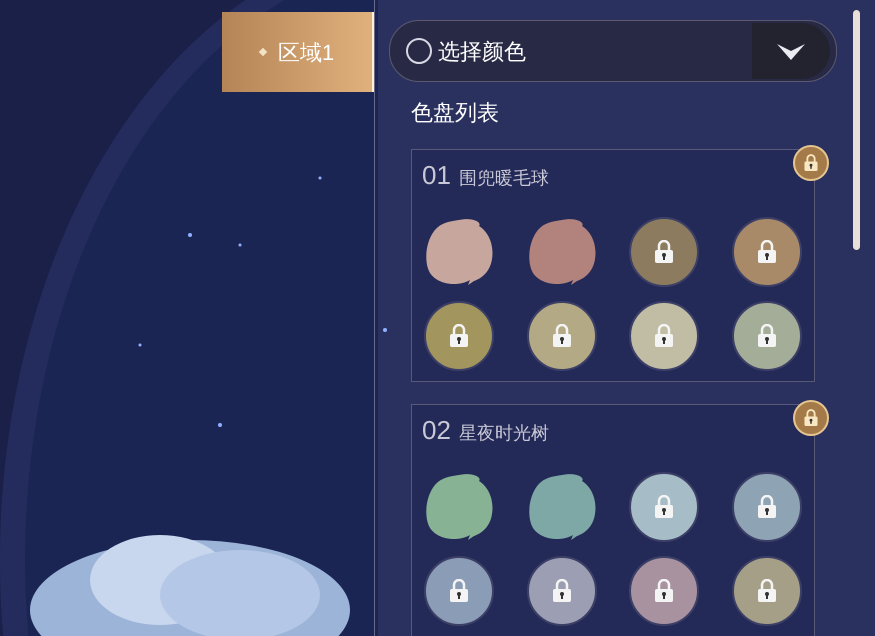 The height and width of the screenshot is (636, 875). Describe the element at coordinates (503, 433) in the screenshot. I see `palette-name: 星夜时光树` at that location.